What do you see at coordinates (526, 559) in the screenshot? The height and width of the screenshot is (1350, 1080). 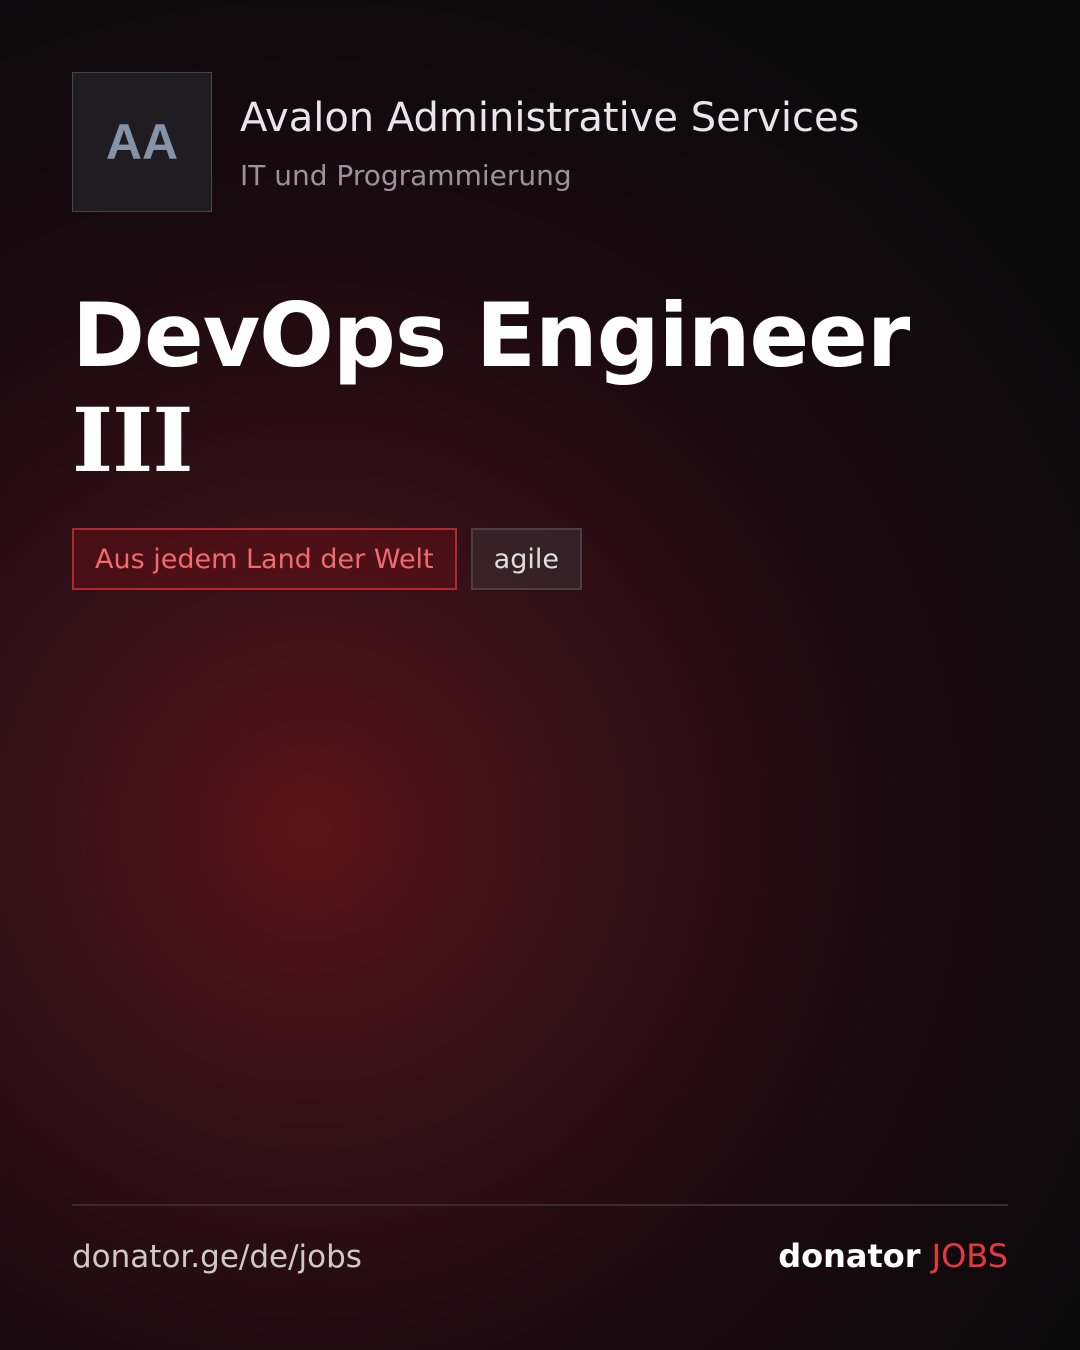 I see `skill-tag: agile` at bounding box center [526, 559].